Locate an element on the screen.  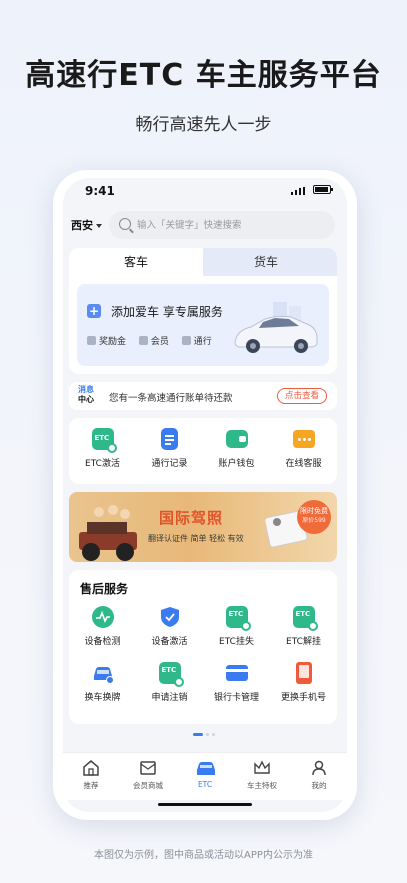
home-icon is located at coordinates (91, 768).